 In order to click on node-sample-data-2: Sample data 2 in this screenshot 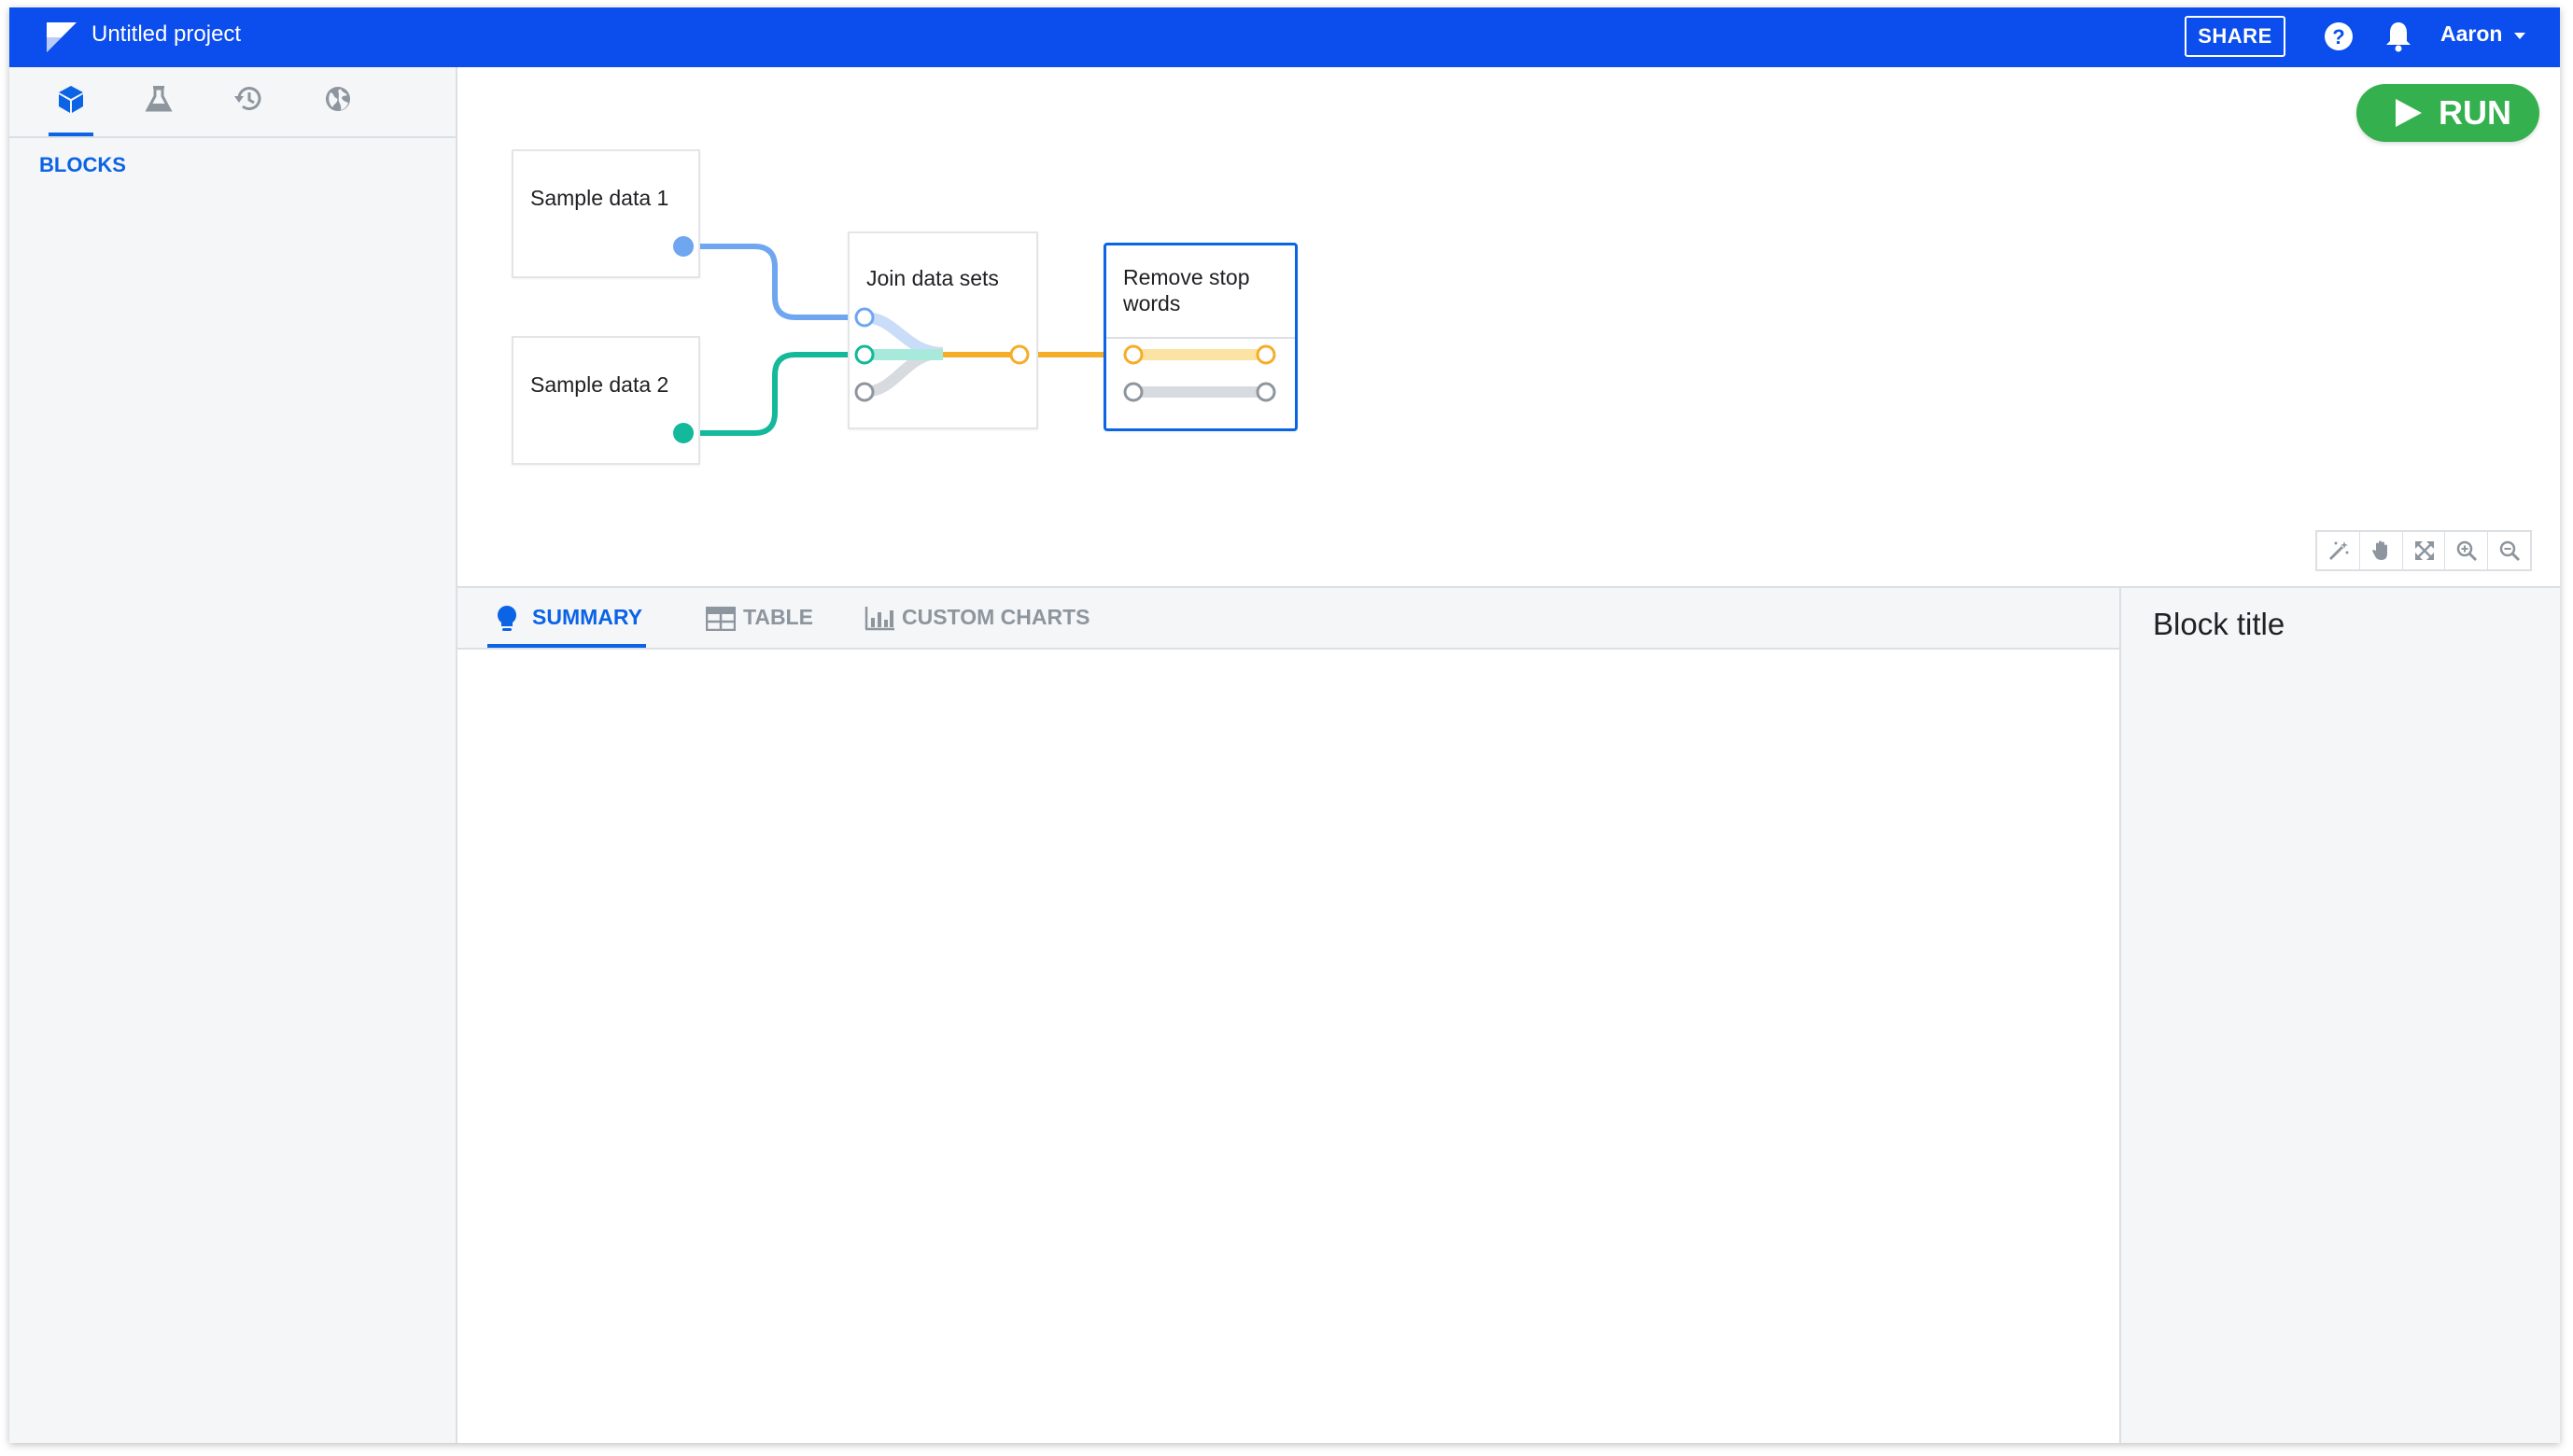, I will do `click(606, 400)`.